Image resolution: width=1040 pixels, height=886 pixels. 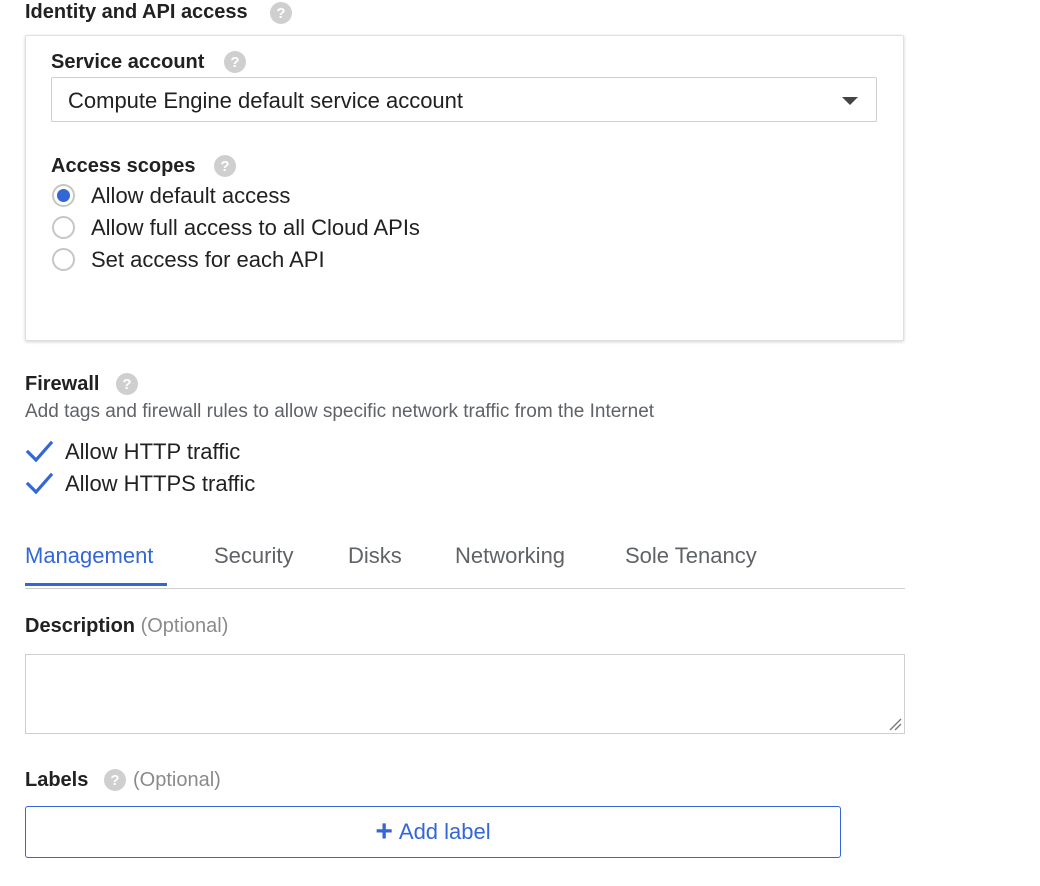 What do you see at coordinates (123, 166) in the screenshot?
I see `access-scopes-label: Access scopes` at bounding box center [123, 166].